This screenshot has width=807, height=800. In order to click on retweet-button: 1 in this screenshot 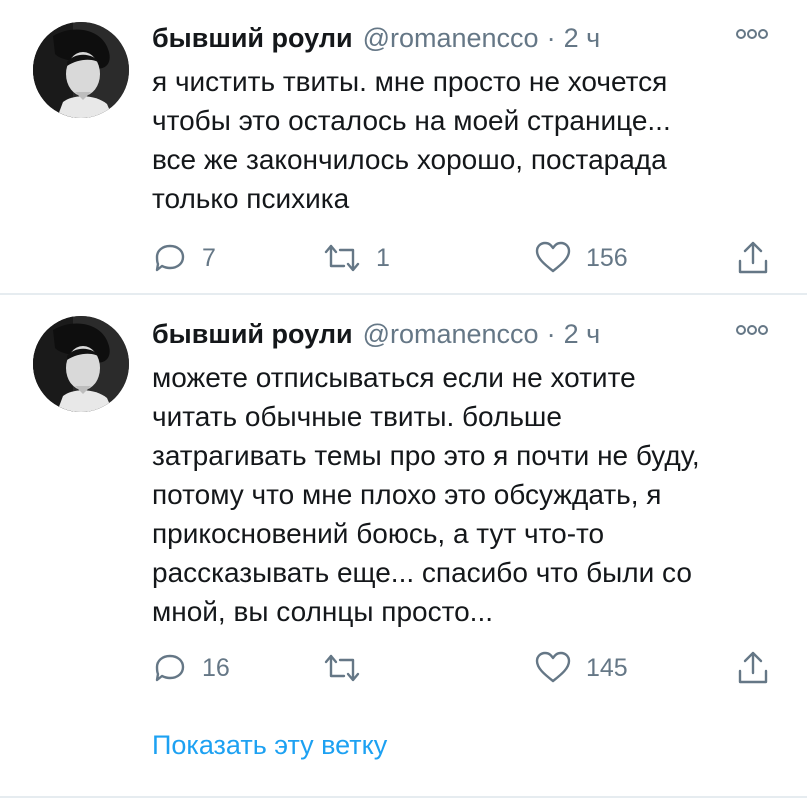, I will do `click(356, 258)`.